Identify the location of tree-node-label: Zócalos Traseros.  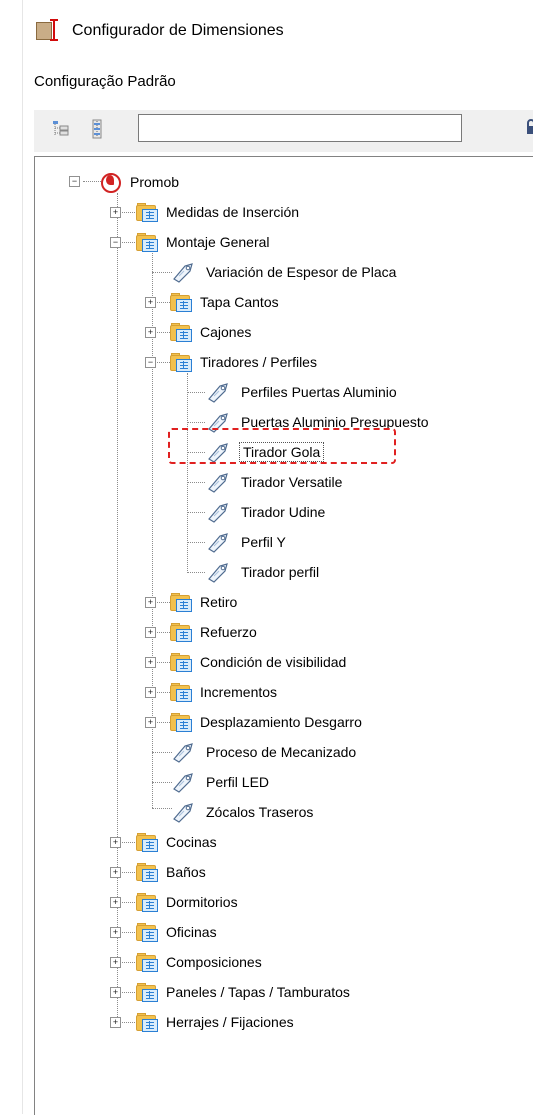
(260, 812).